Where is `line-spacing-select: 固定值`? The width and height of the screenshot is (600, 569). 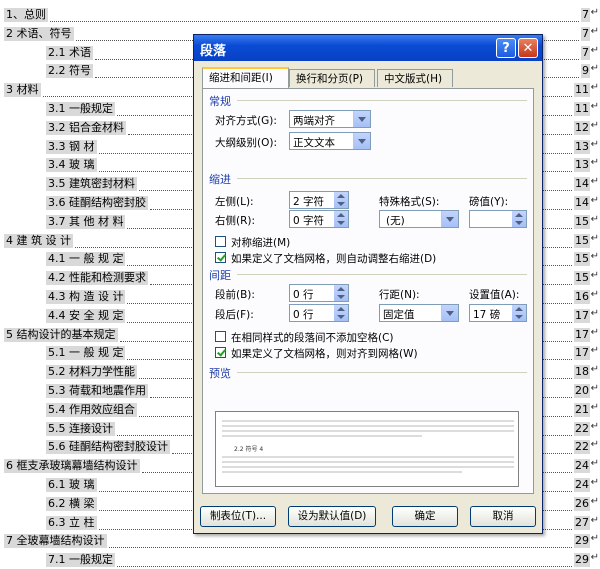 line-spacing-select: 固定值 is located at coordinates (419, 313).